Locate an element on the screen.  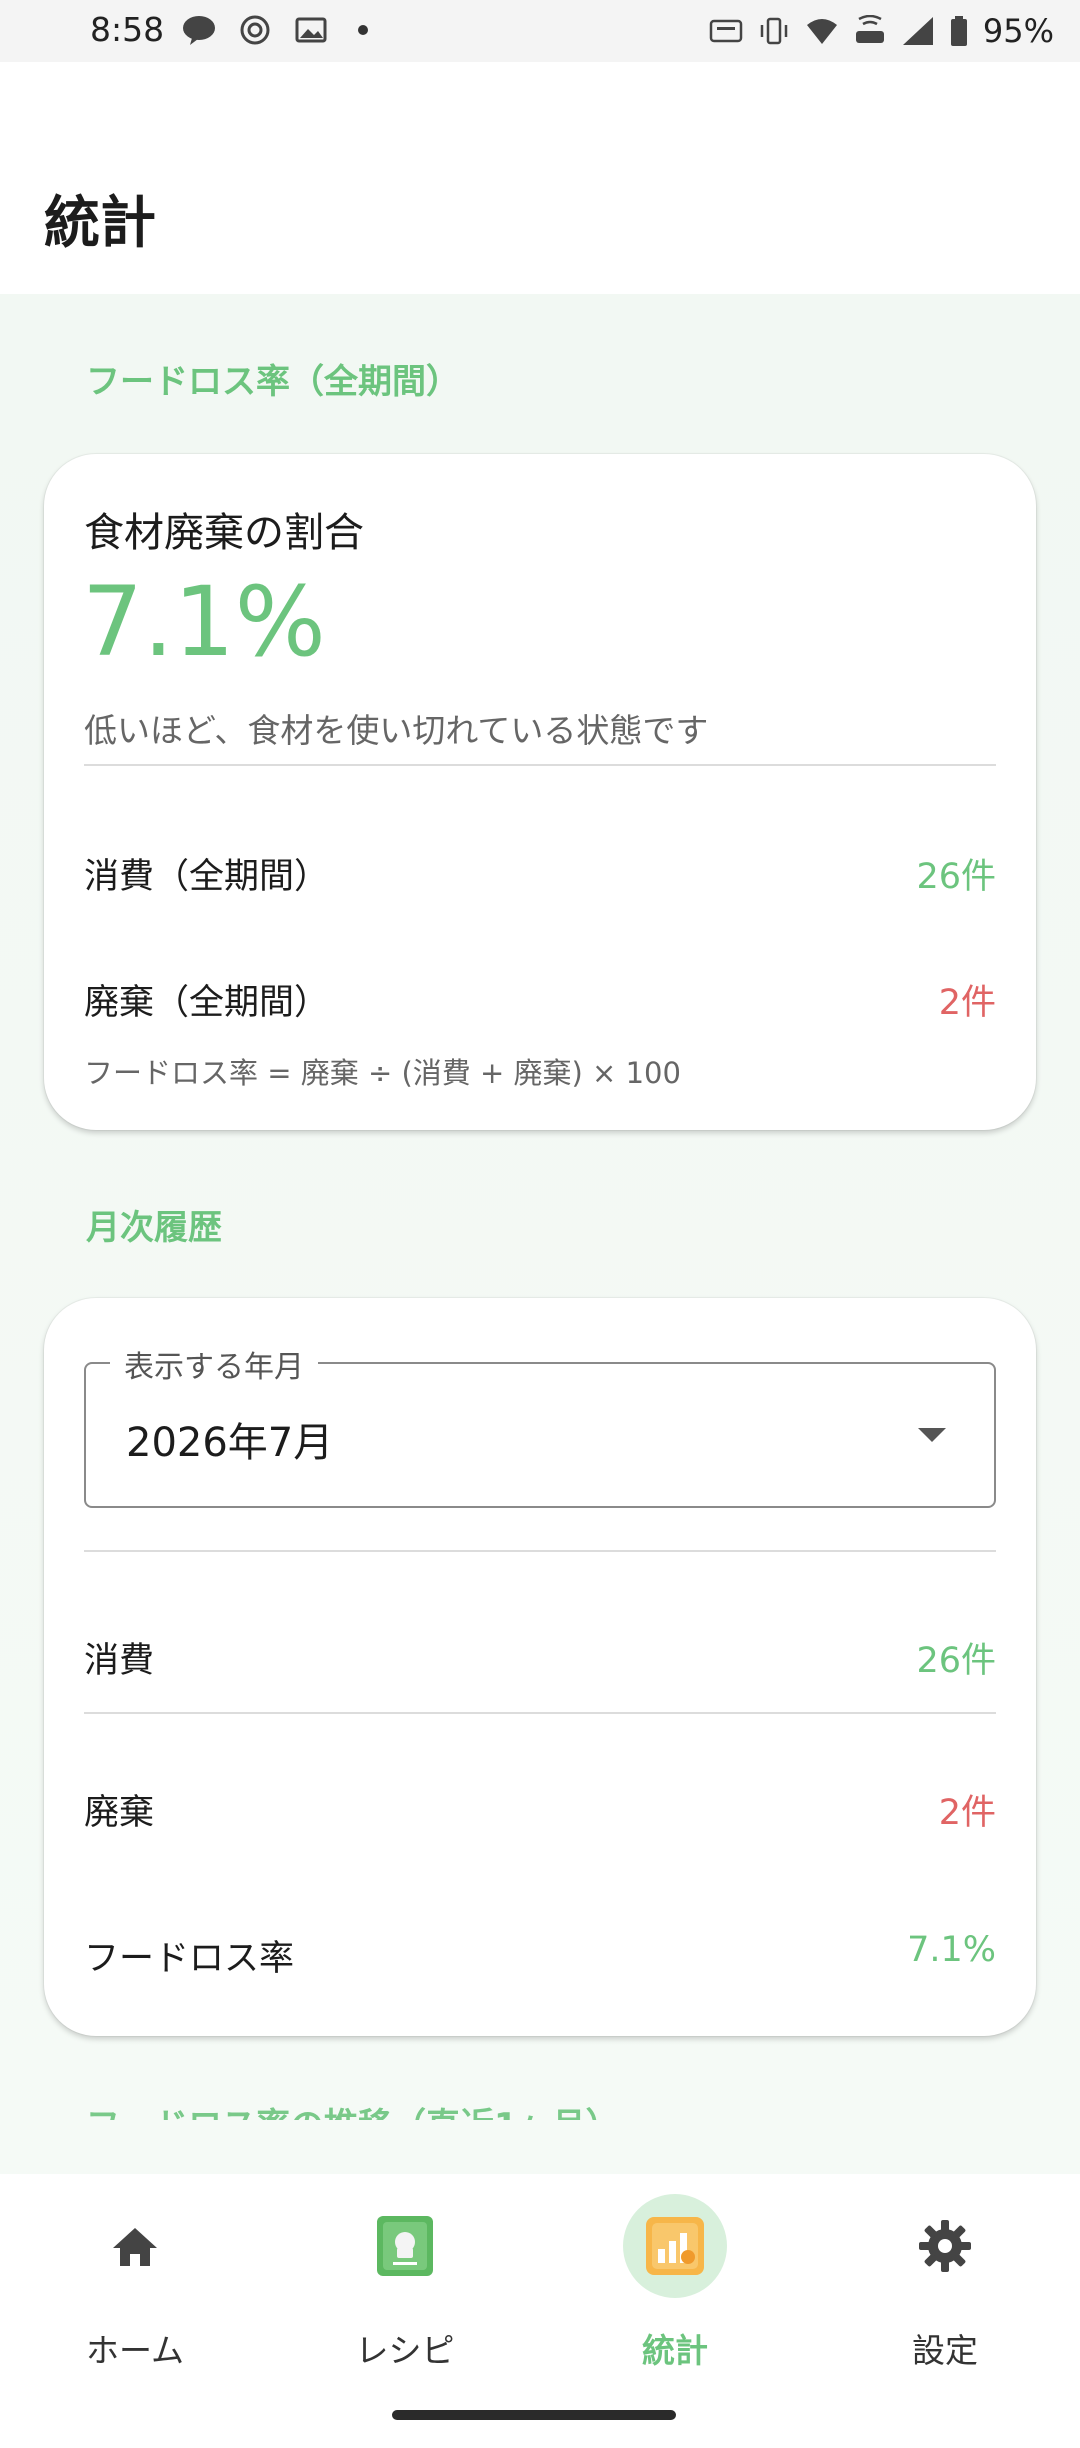
nav-label-recipe: レシピ is located at coordinates (405, 2350).